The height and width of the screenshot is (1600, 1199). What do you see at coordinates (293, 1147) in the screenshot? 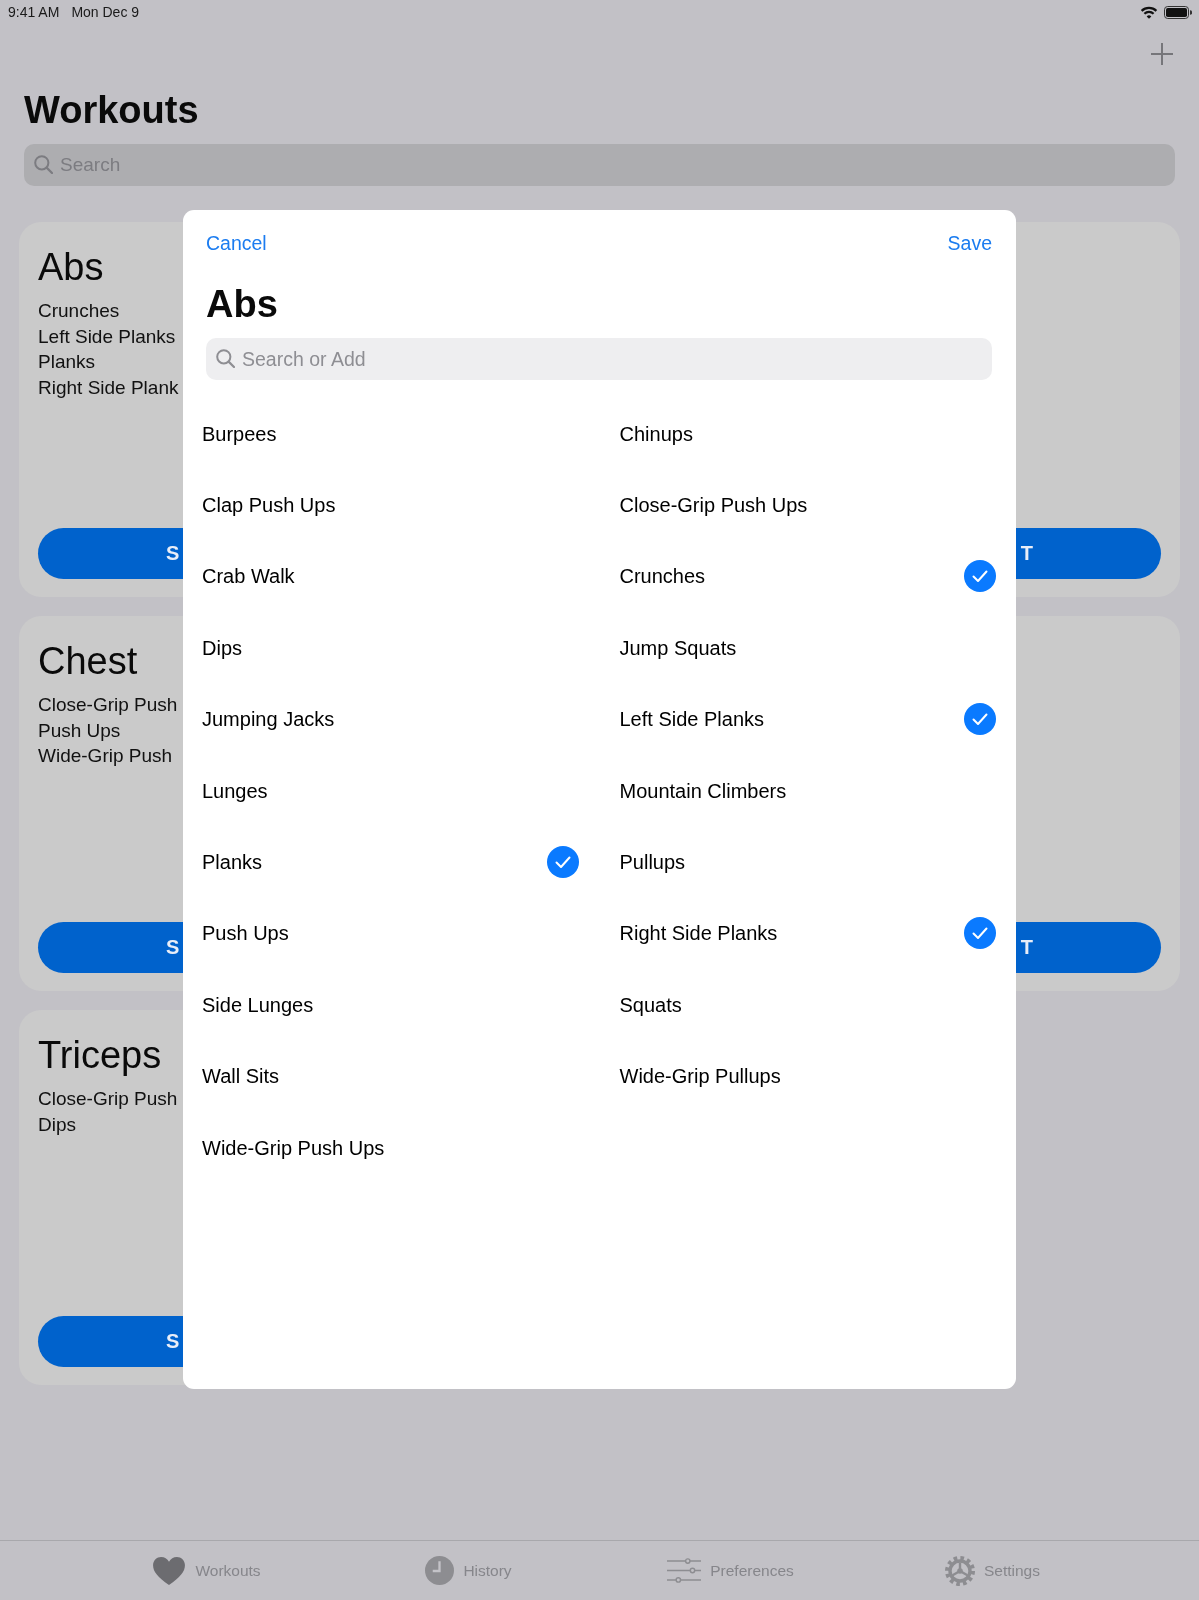
I see `exercise-option: Wide-Grip Push Ups` at bounding box center [293, 1147].